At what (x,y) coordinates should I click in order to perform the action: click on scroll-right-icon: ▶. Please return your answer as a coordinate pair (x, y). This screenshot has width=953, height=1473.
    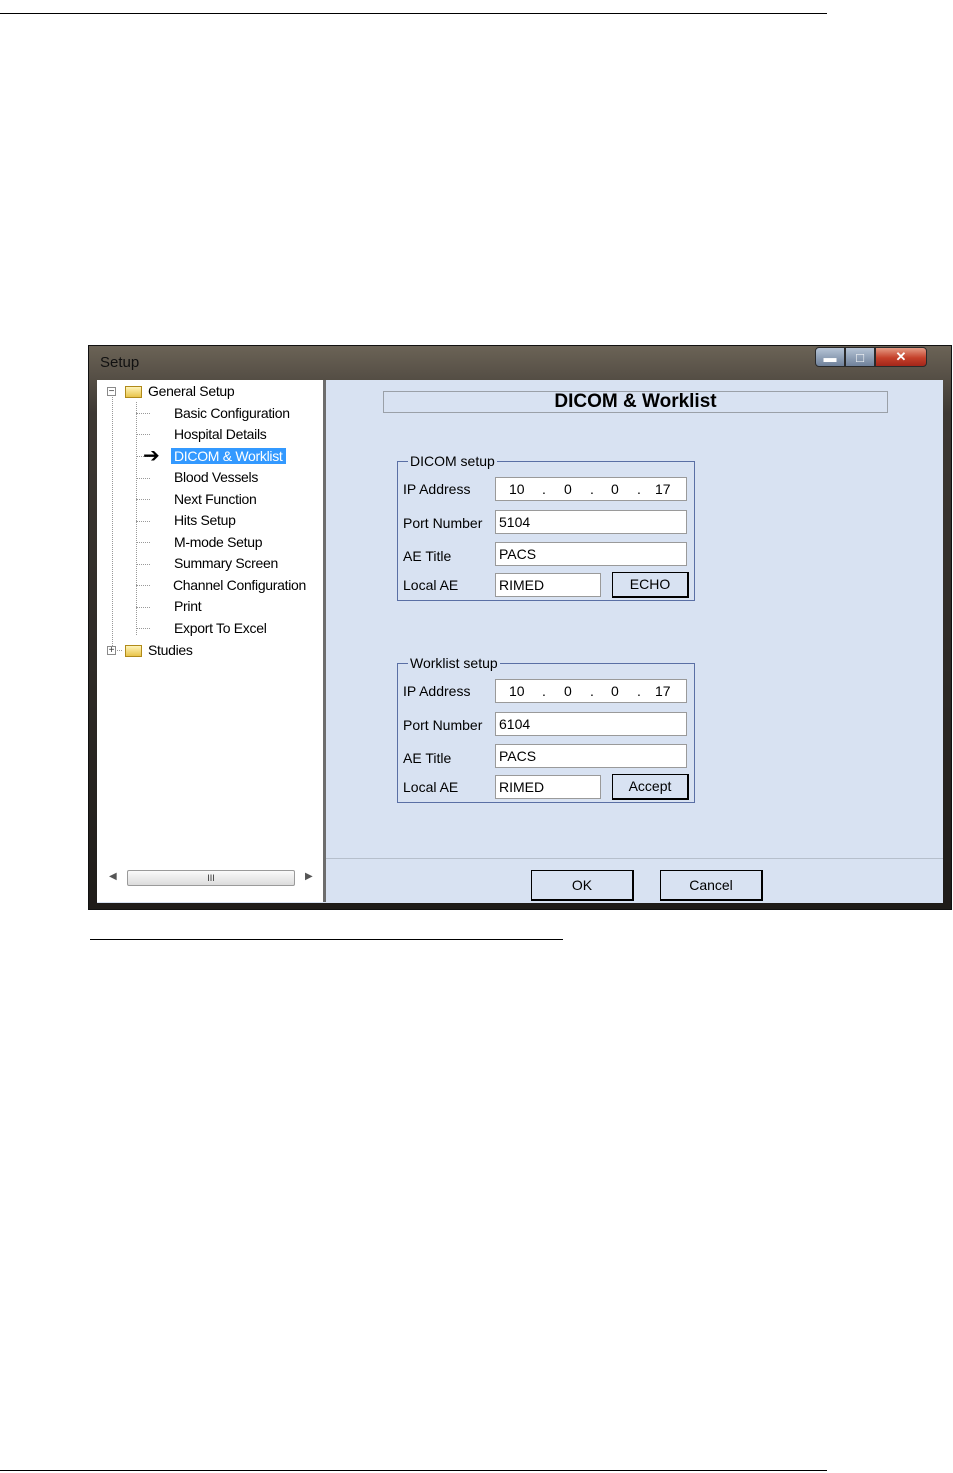
    Looking at the image, I should click on (309, 876).